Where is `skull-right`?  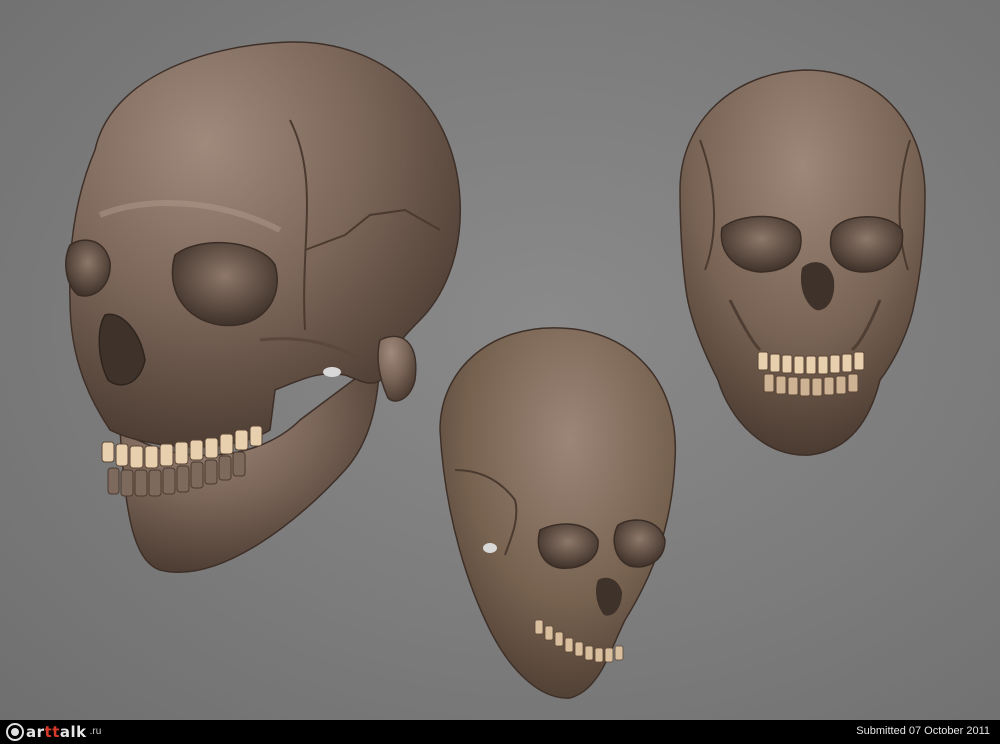
skull-right is located at coordinates (802, 262).